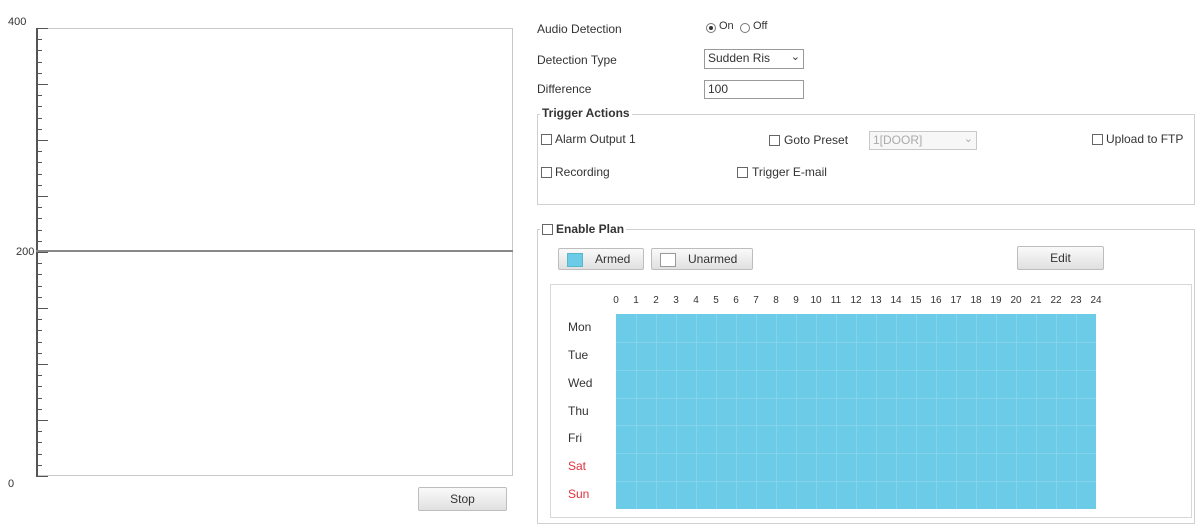  Describe the element at coordinates (1056, 300) in the screenshot. I see `hour-label: 22` at that location.